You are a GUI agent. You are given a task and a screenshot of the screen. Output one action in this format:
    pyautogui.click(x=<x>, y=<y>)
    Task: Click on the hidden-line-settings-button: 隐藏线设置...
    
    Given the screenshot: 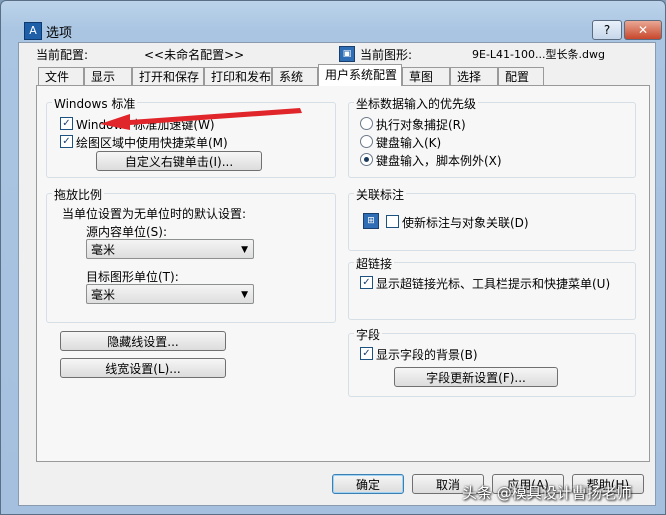 What is the action you would take?
    pyautogui.click(x=143, y=341)
    